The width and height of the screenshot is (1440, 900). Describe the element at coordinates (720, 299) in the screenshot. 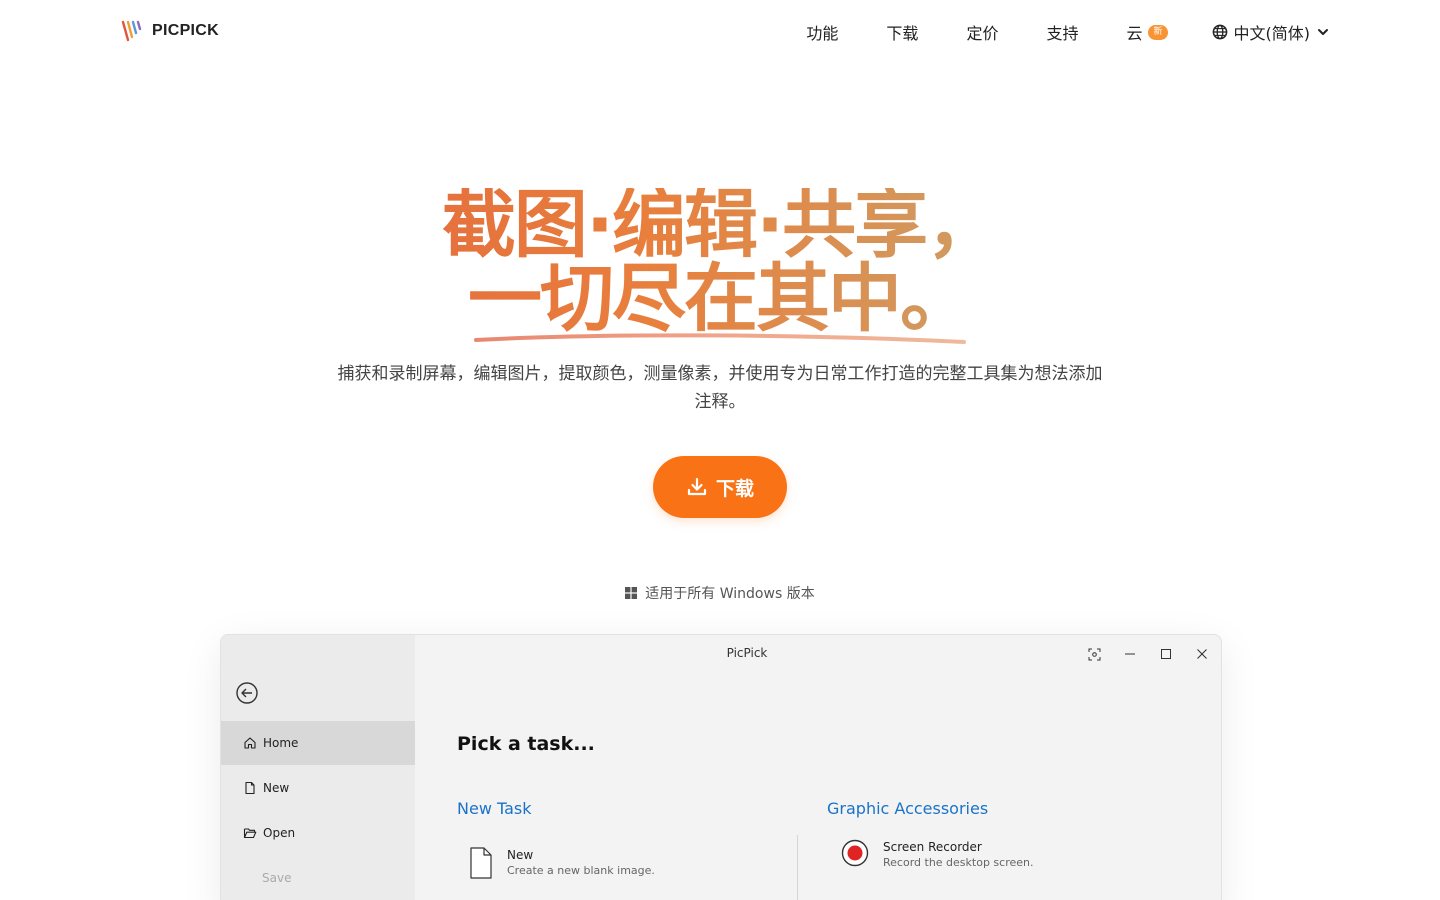

I see `hero-title-line2: 一切尽在其中。` at that location.